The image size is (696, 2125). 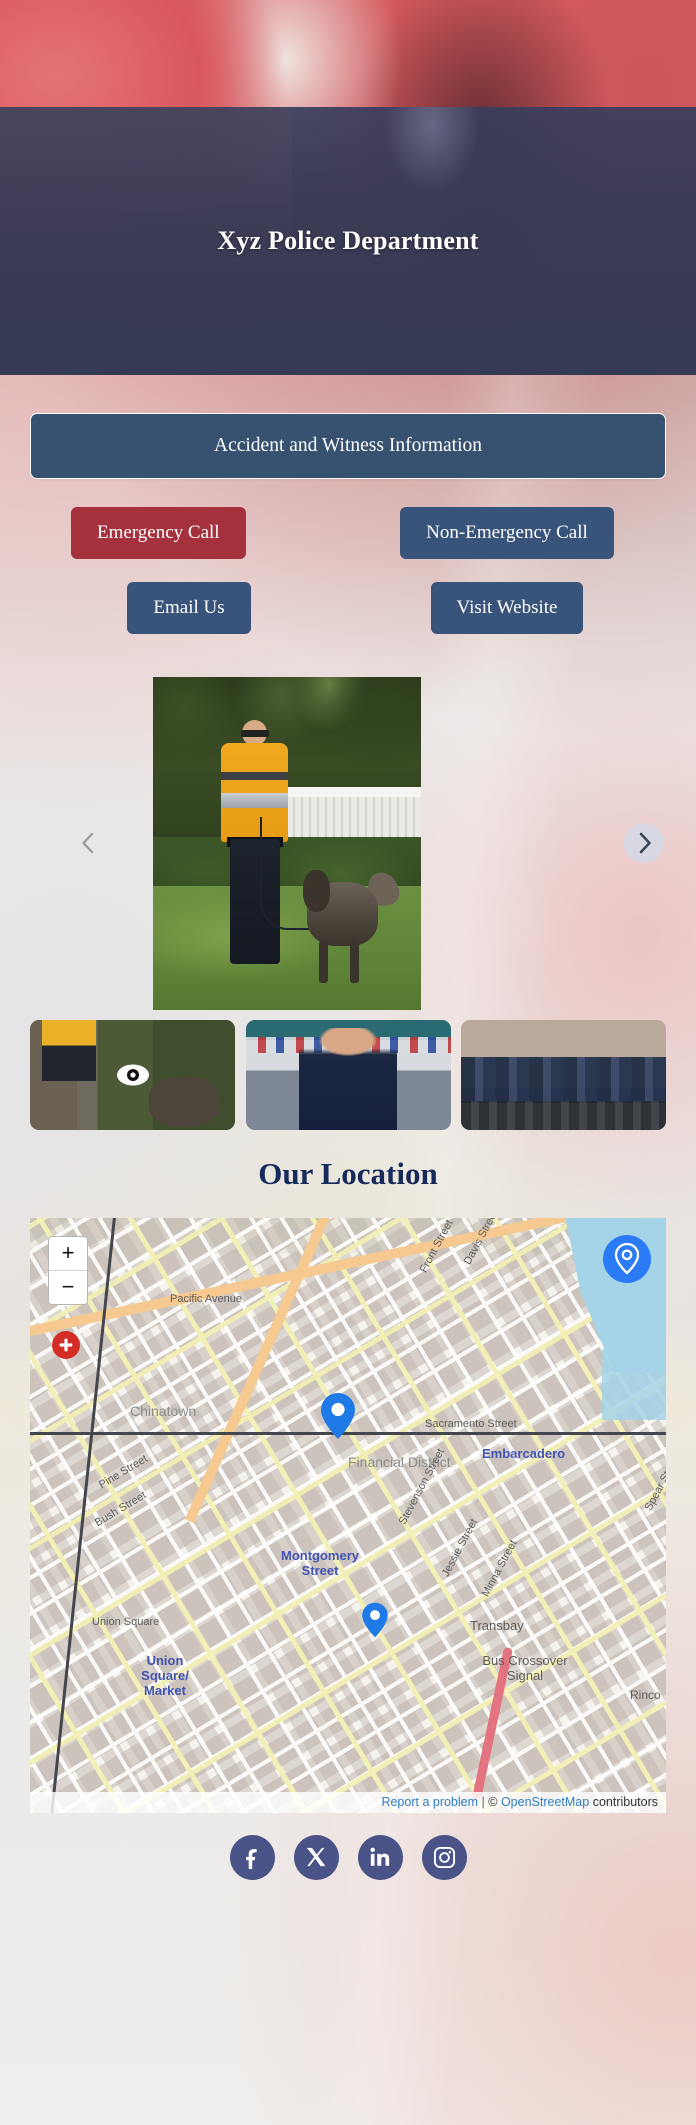 I want to click on cell-email: Email Us, so click(x=189, y=607).